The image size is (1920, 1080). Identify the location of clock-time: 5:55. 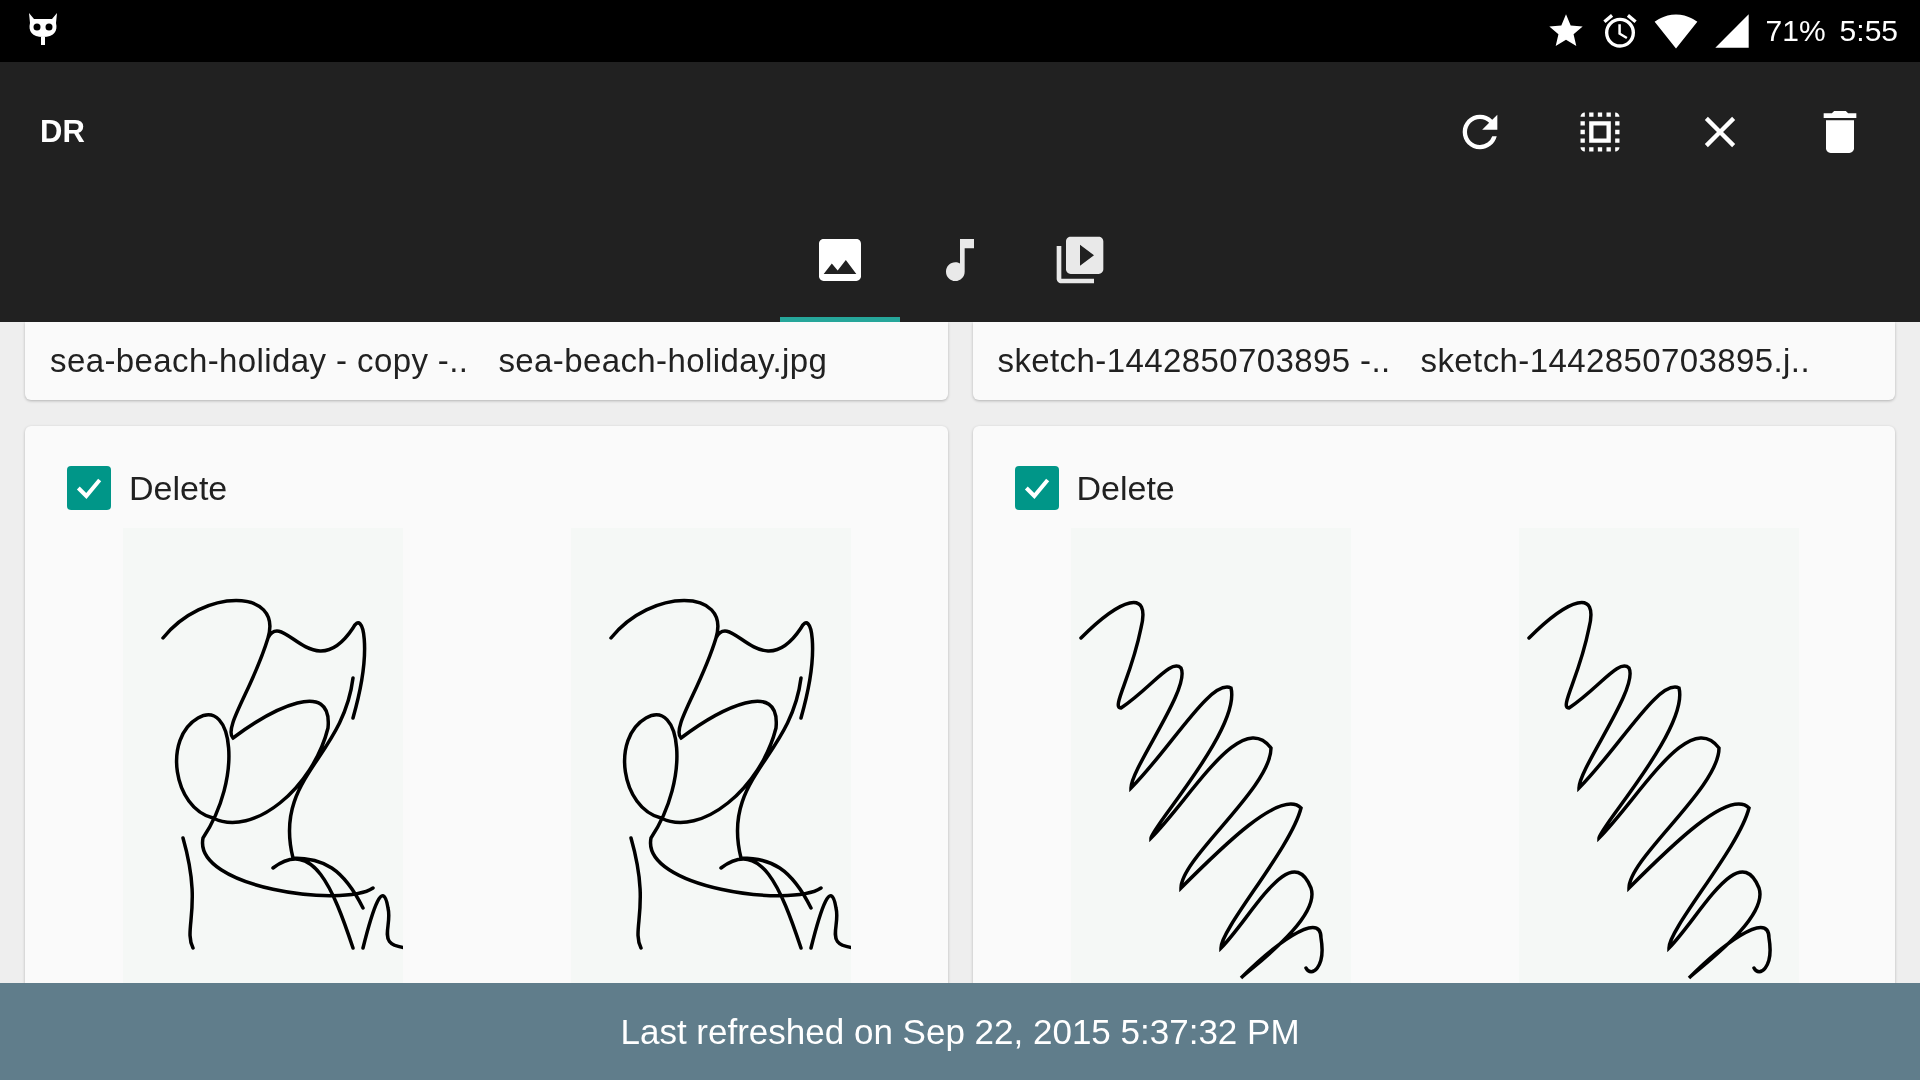
(1868, 31).